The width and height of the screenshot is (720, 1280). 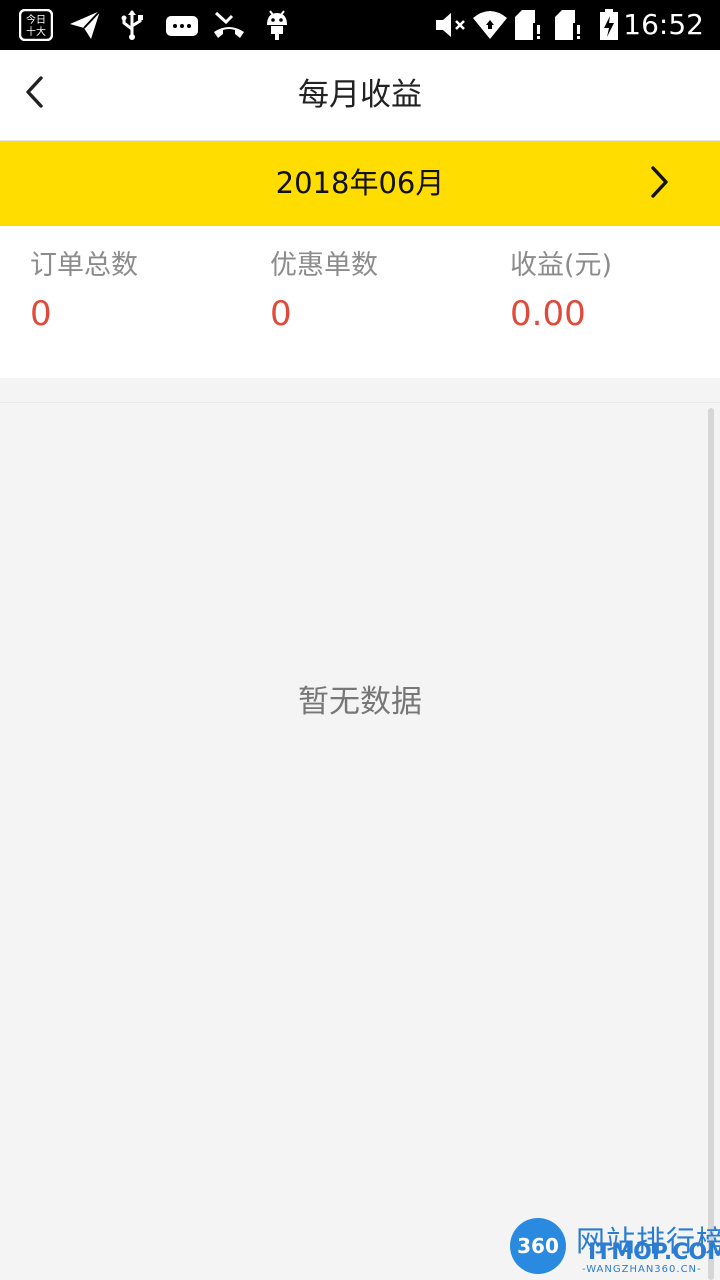 I want to click on stat-discount-orders: 优惠单数 0, so click(x=380, y=294).